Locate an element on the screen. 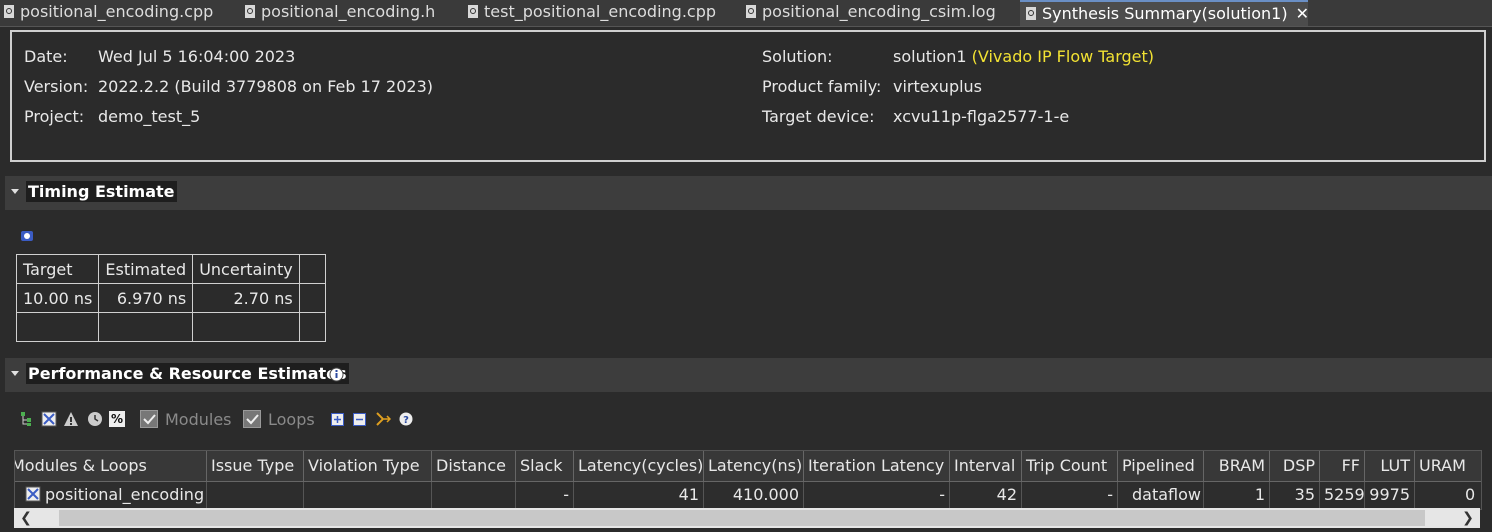 This screenshot has width=1492, height=532. col-interval: Interval is located at coordinates (986, 466).